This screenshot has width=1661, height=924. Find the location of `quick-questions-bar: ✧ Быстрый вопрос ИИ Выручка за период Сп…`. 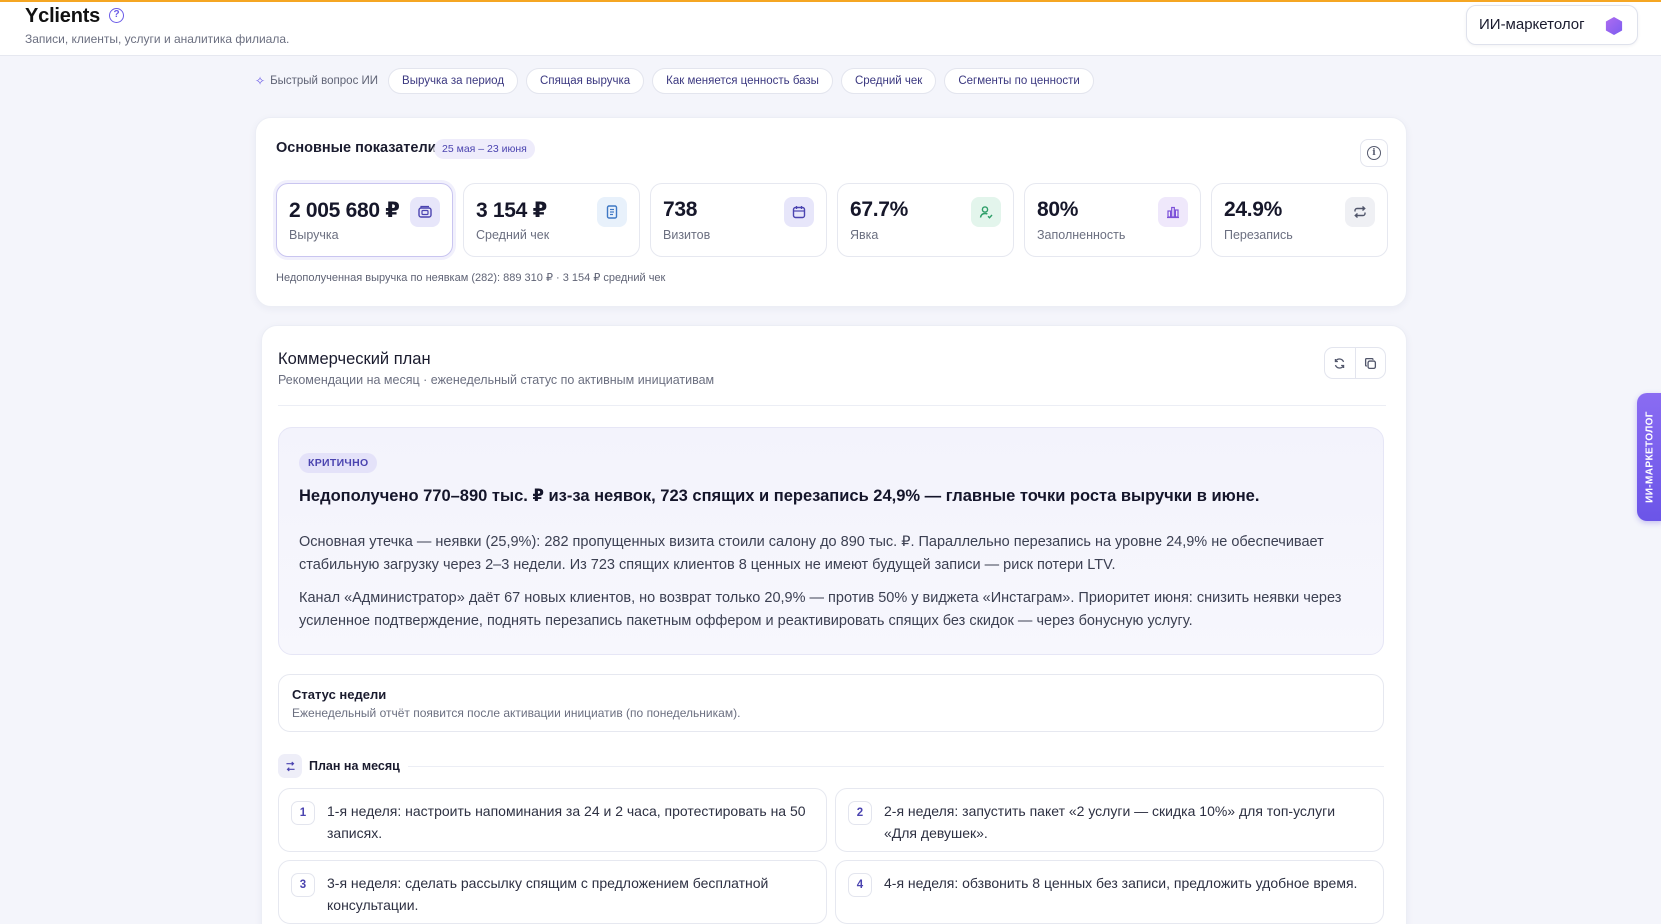

quick-questions-bar: ✧ Быстрый вопрос ИИ Выручка за период Сп… is located at coordinates (674, 81).